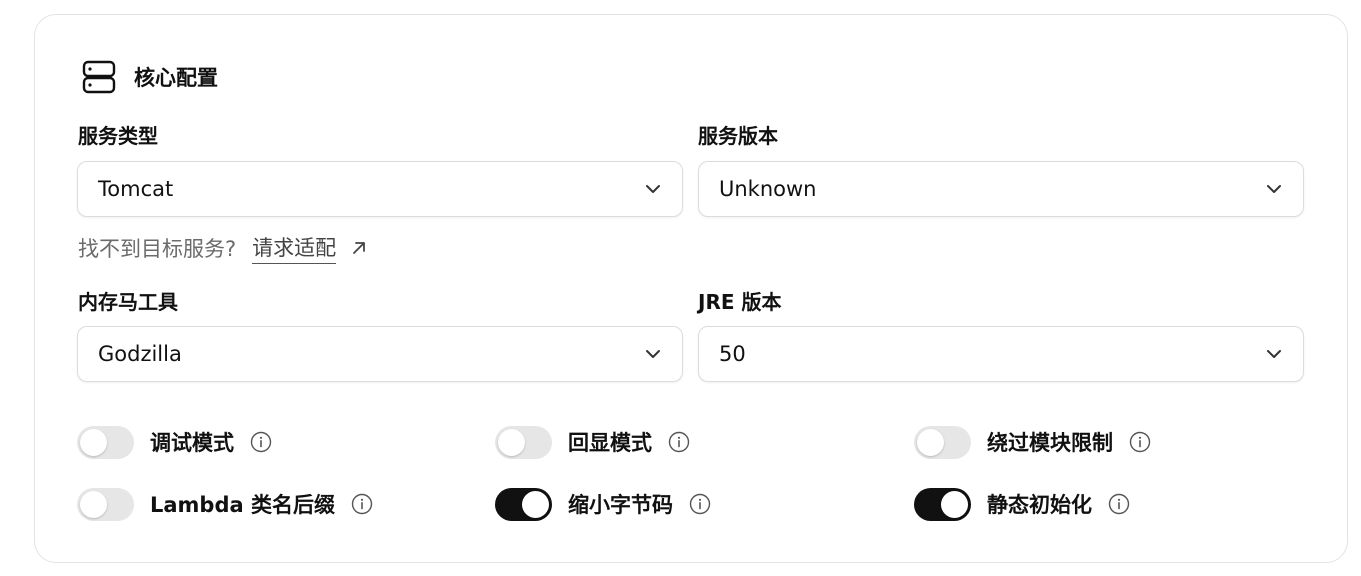 The width and height of the screenshot is (1361, 576). What do you see at coordinates (620, 505) in the screenshot?
I see `shrink-bytecode-label: 缩小字节码` at bounding box center [620, 505].